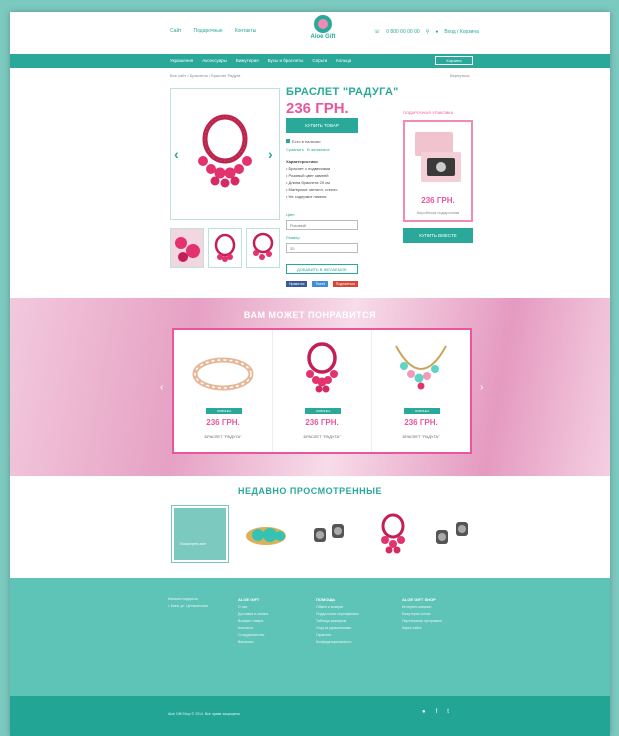 This screenshot has width=619, height=736. I want to click on phone-icon: ☏, so click(377, 32).